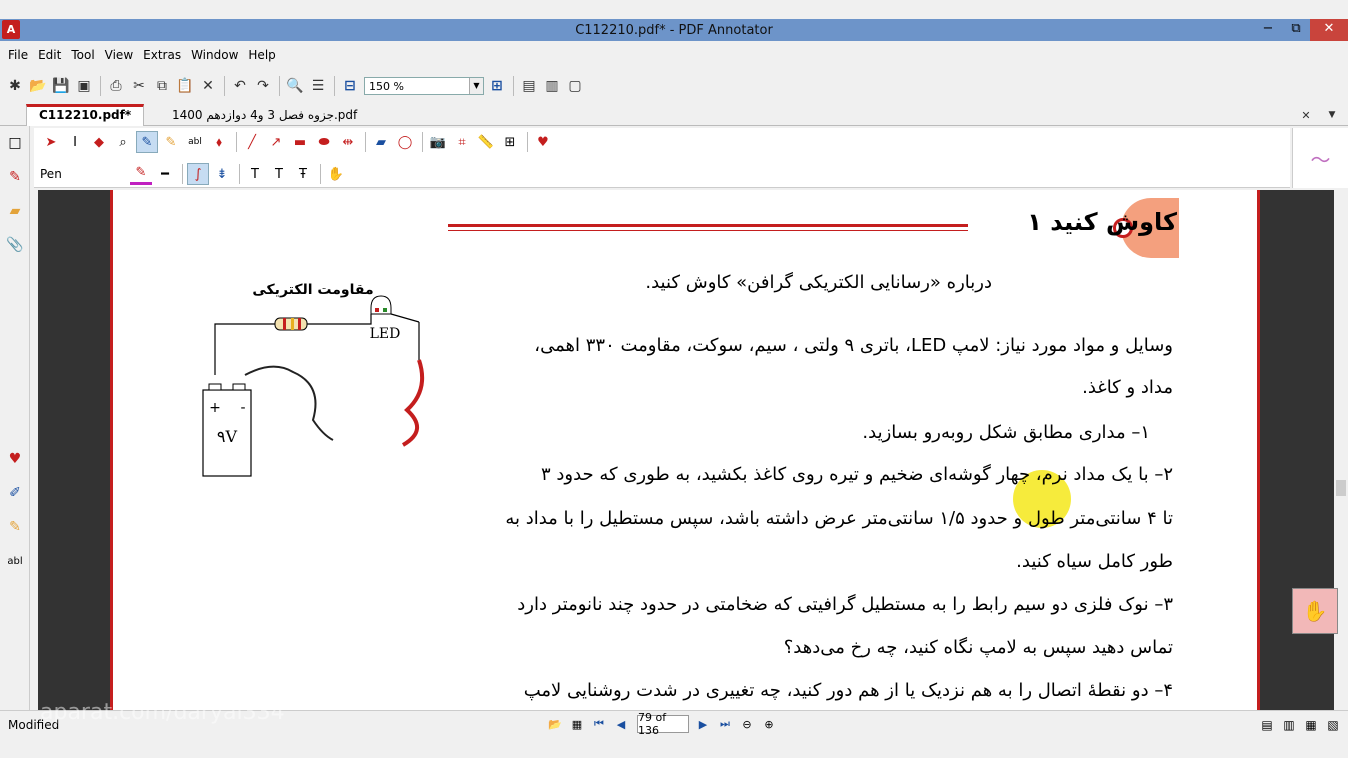 The height and width of the screenshot is (758, 1348). Describe the element at coordinates (242, 408) in the screenshot. I see `battery-minus: -` at that location.